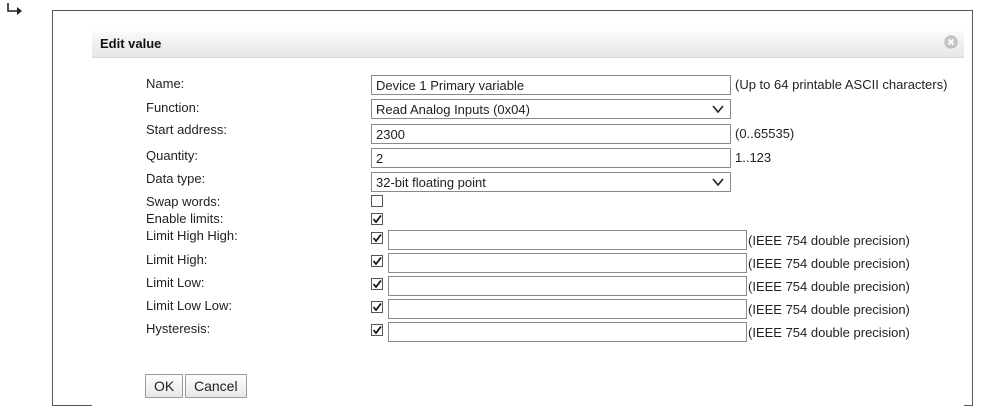 The width and height of the screenshot is (981, 416). Describe the element at coordinates (567, 309) in the screenshot. I see `limit-low-low-input` at that location.